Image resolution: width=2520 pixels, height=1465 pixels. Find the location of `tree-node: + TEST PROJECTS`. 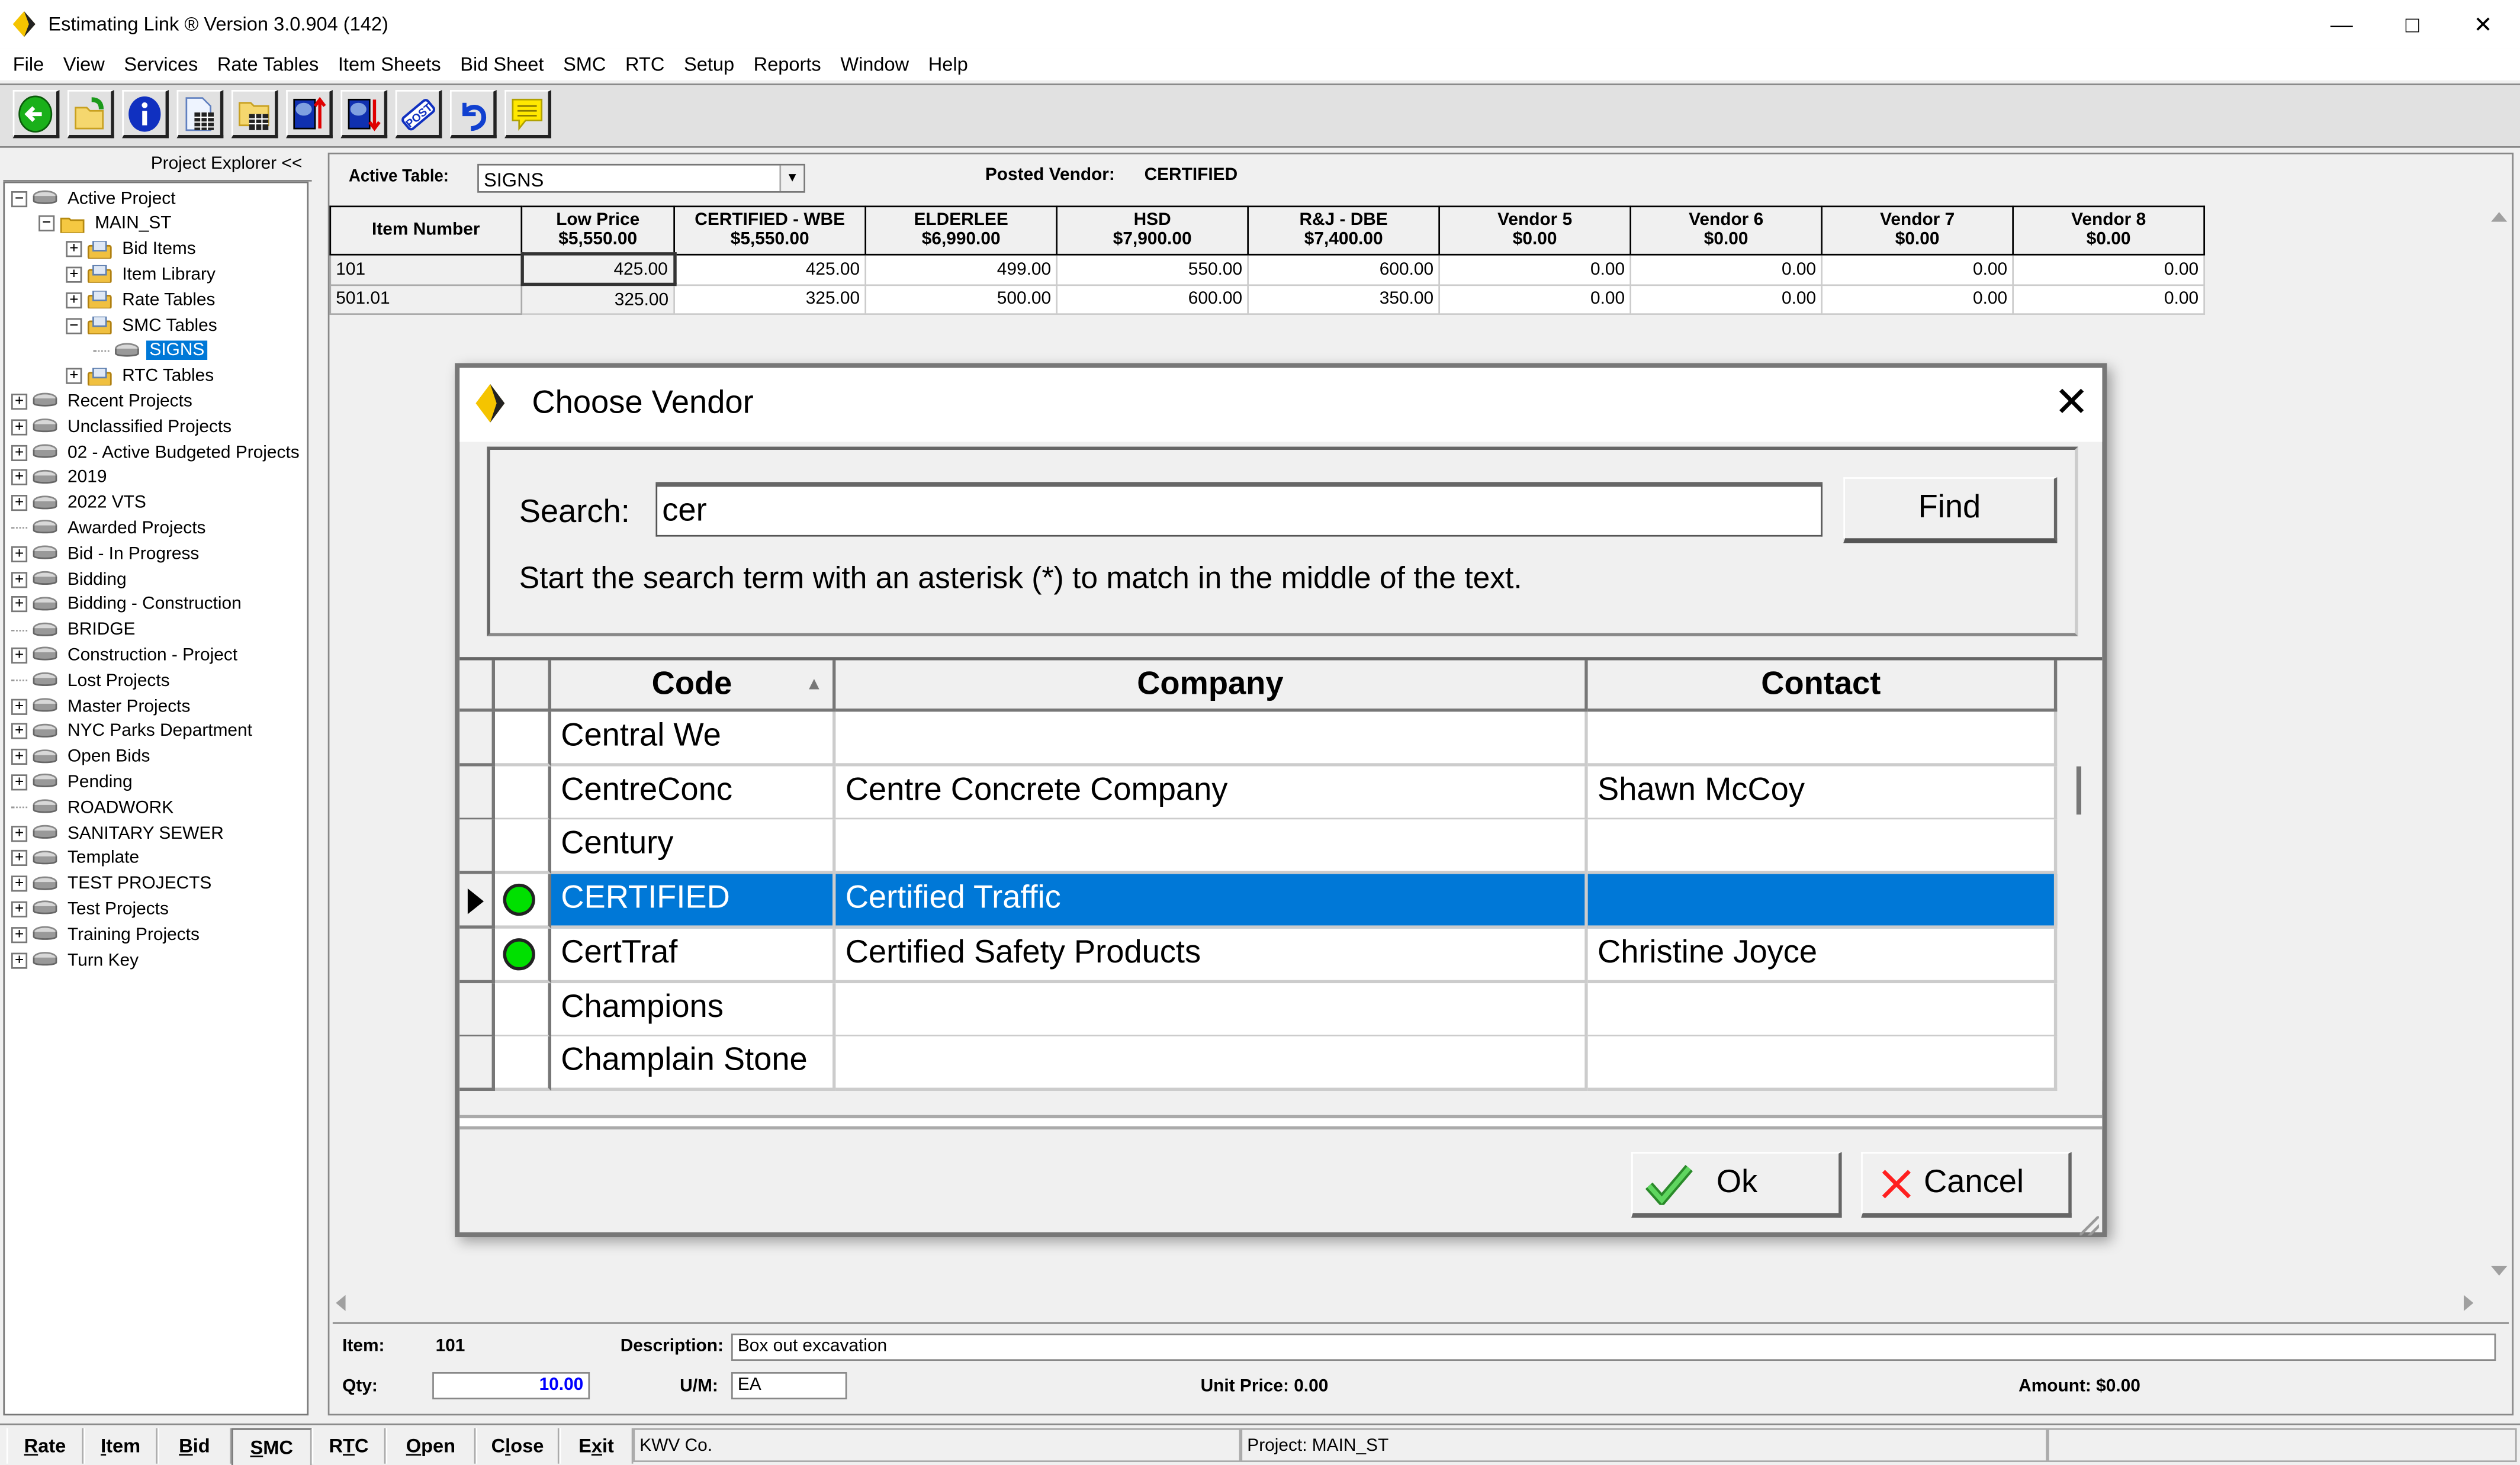

tree-node: + TEST PROJECTS is located at coordinates (113, 884).